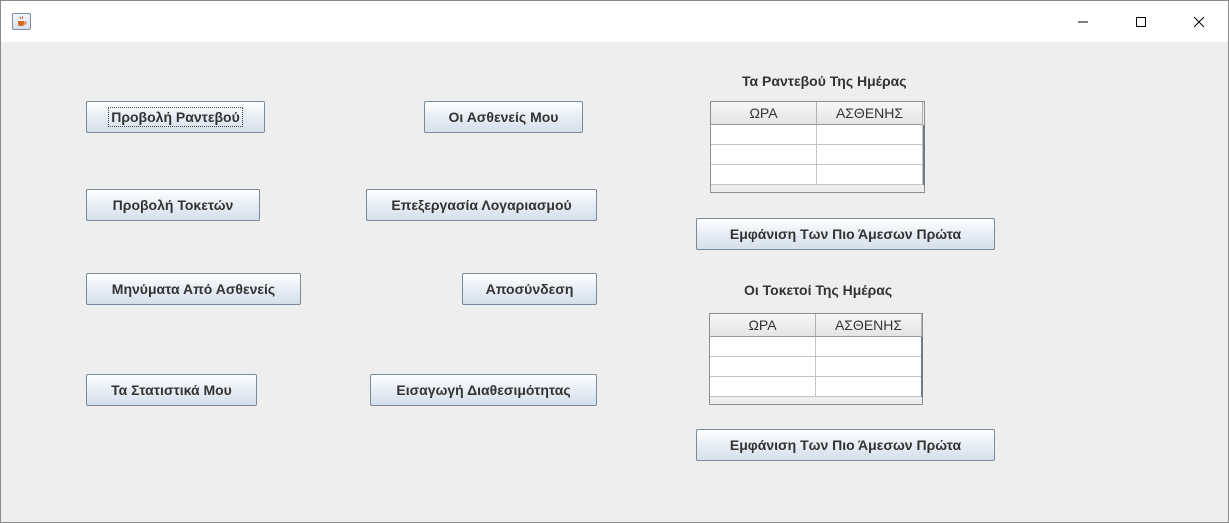 The width and height of the screenshot is (1229, 523). I want to click on patient-messages-button: Μηνύματα Από Ασθενείς, so click(193, 289).